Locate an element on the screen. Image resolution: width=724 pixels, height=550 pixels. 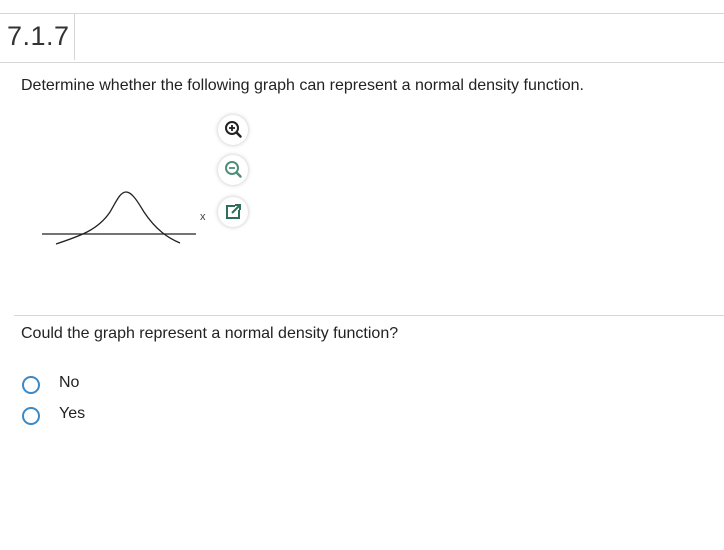
zoom-out-button is located at coordinates (233, 170).